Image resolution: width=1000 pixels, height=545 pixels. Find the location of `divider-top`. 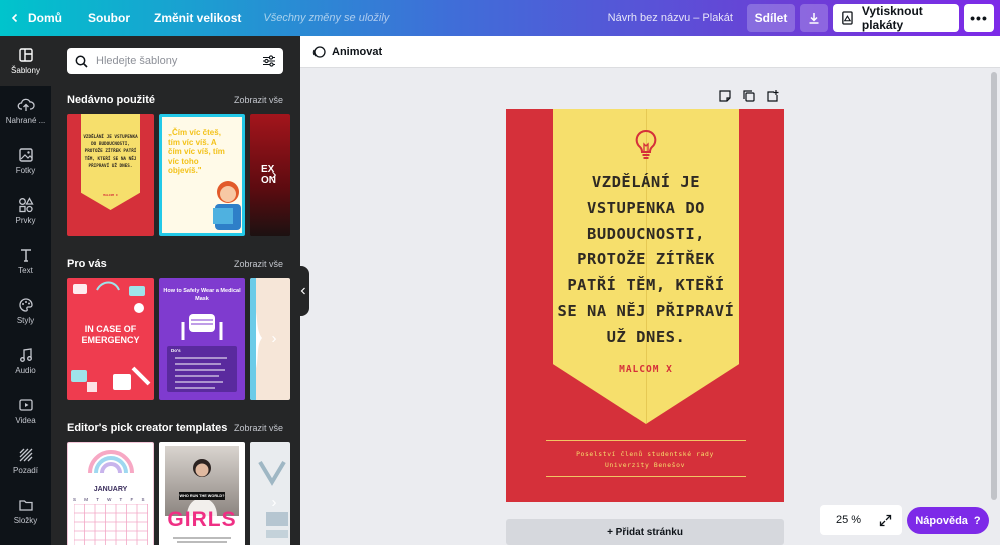

divider-top is located at coordinates (646, 440).